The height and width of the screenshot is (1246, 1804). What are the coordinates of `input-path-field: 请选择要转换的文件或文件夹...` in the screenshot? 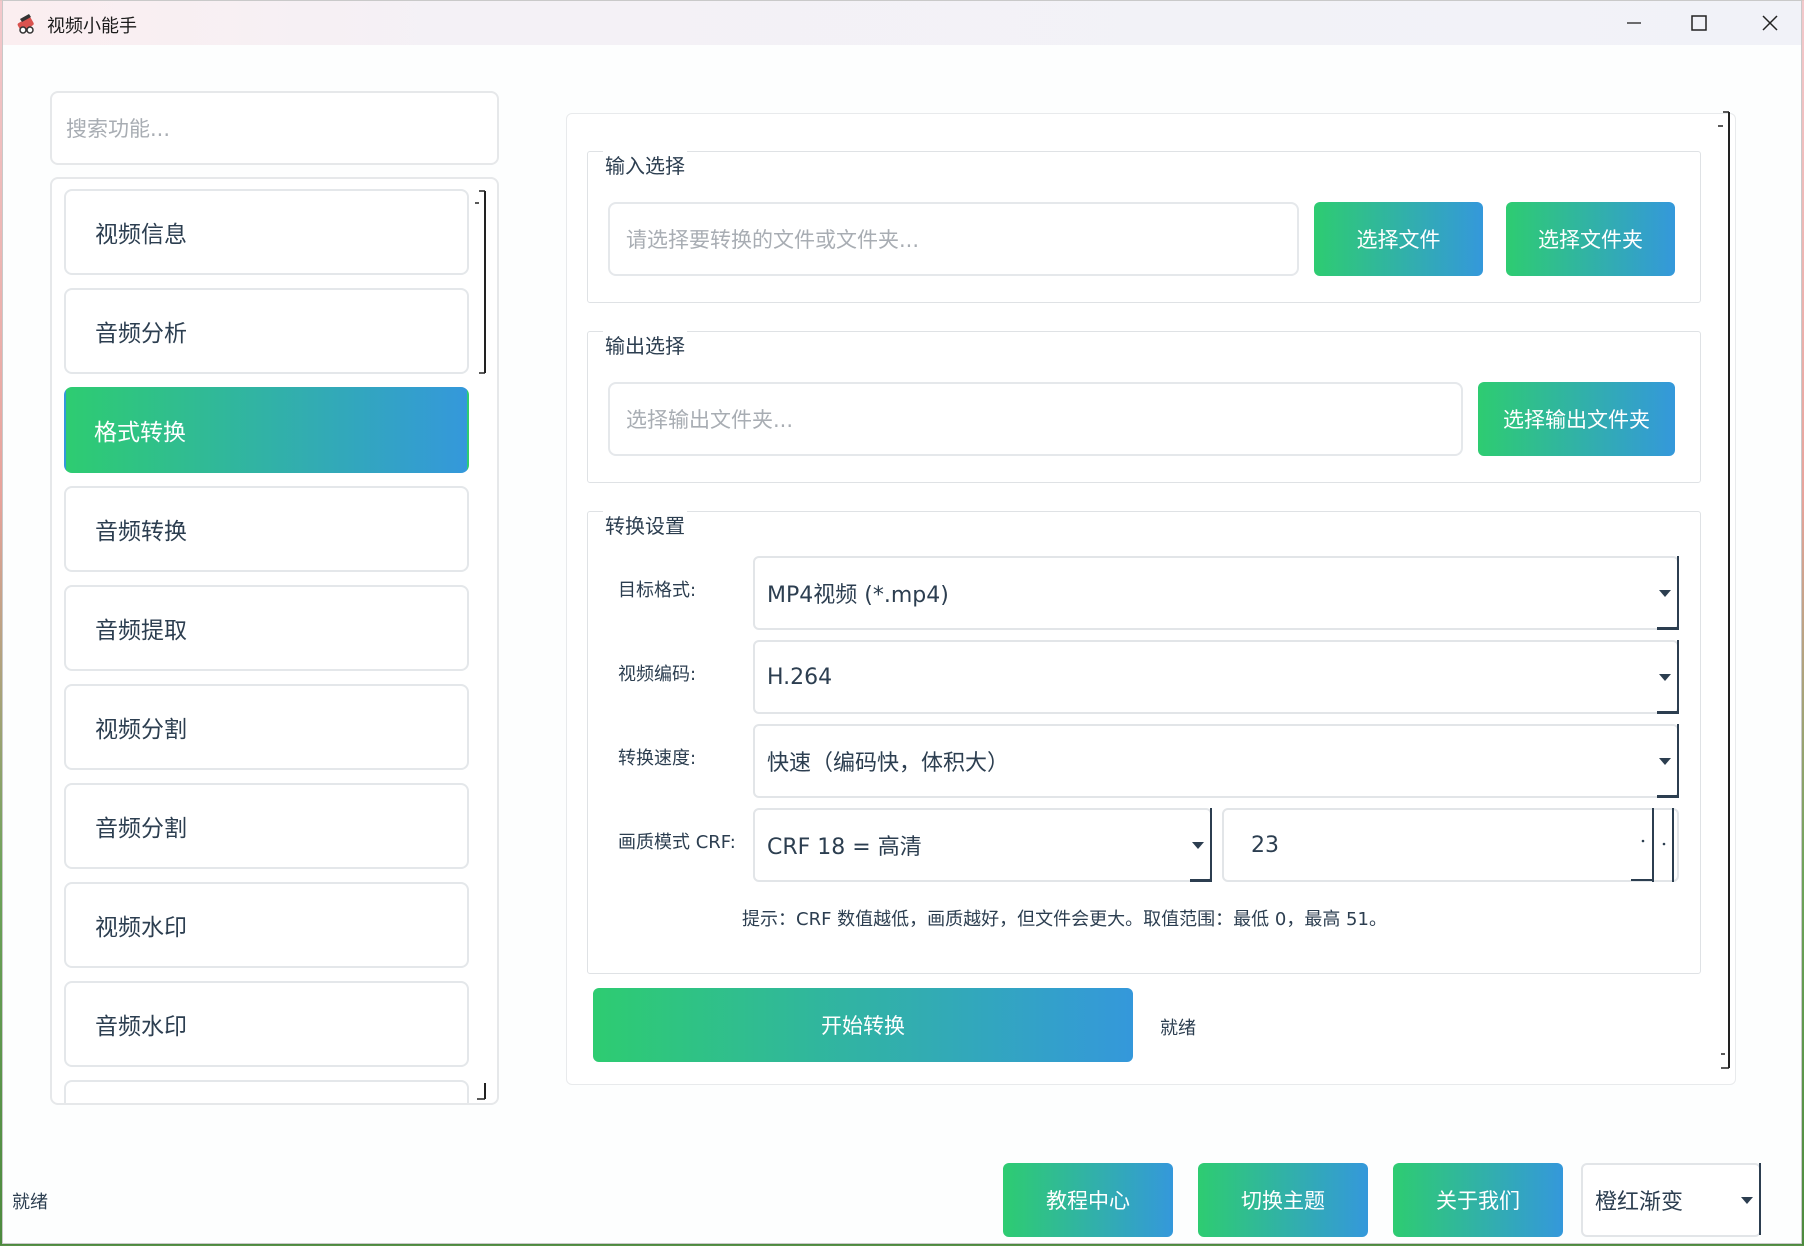 It's located at (953, 239).